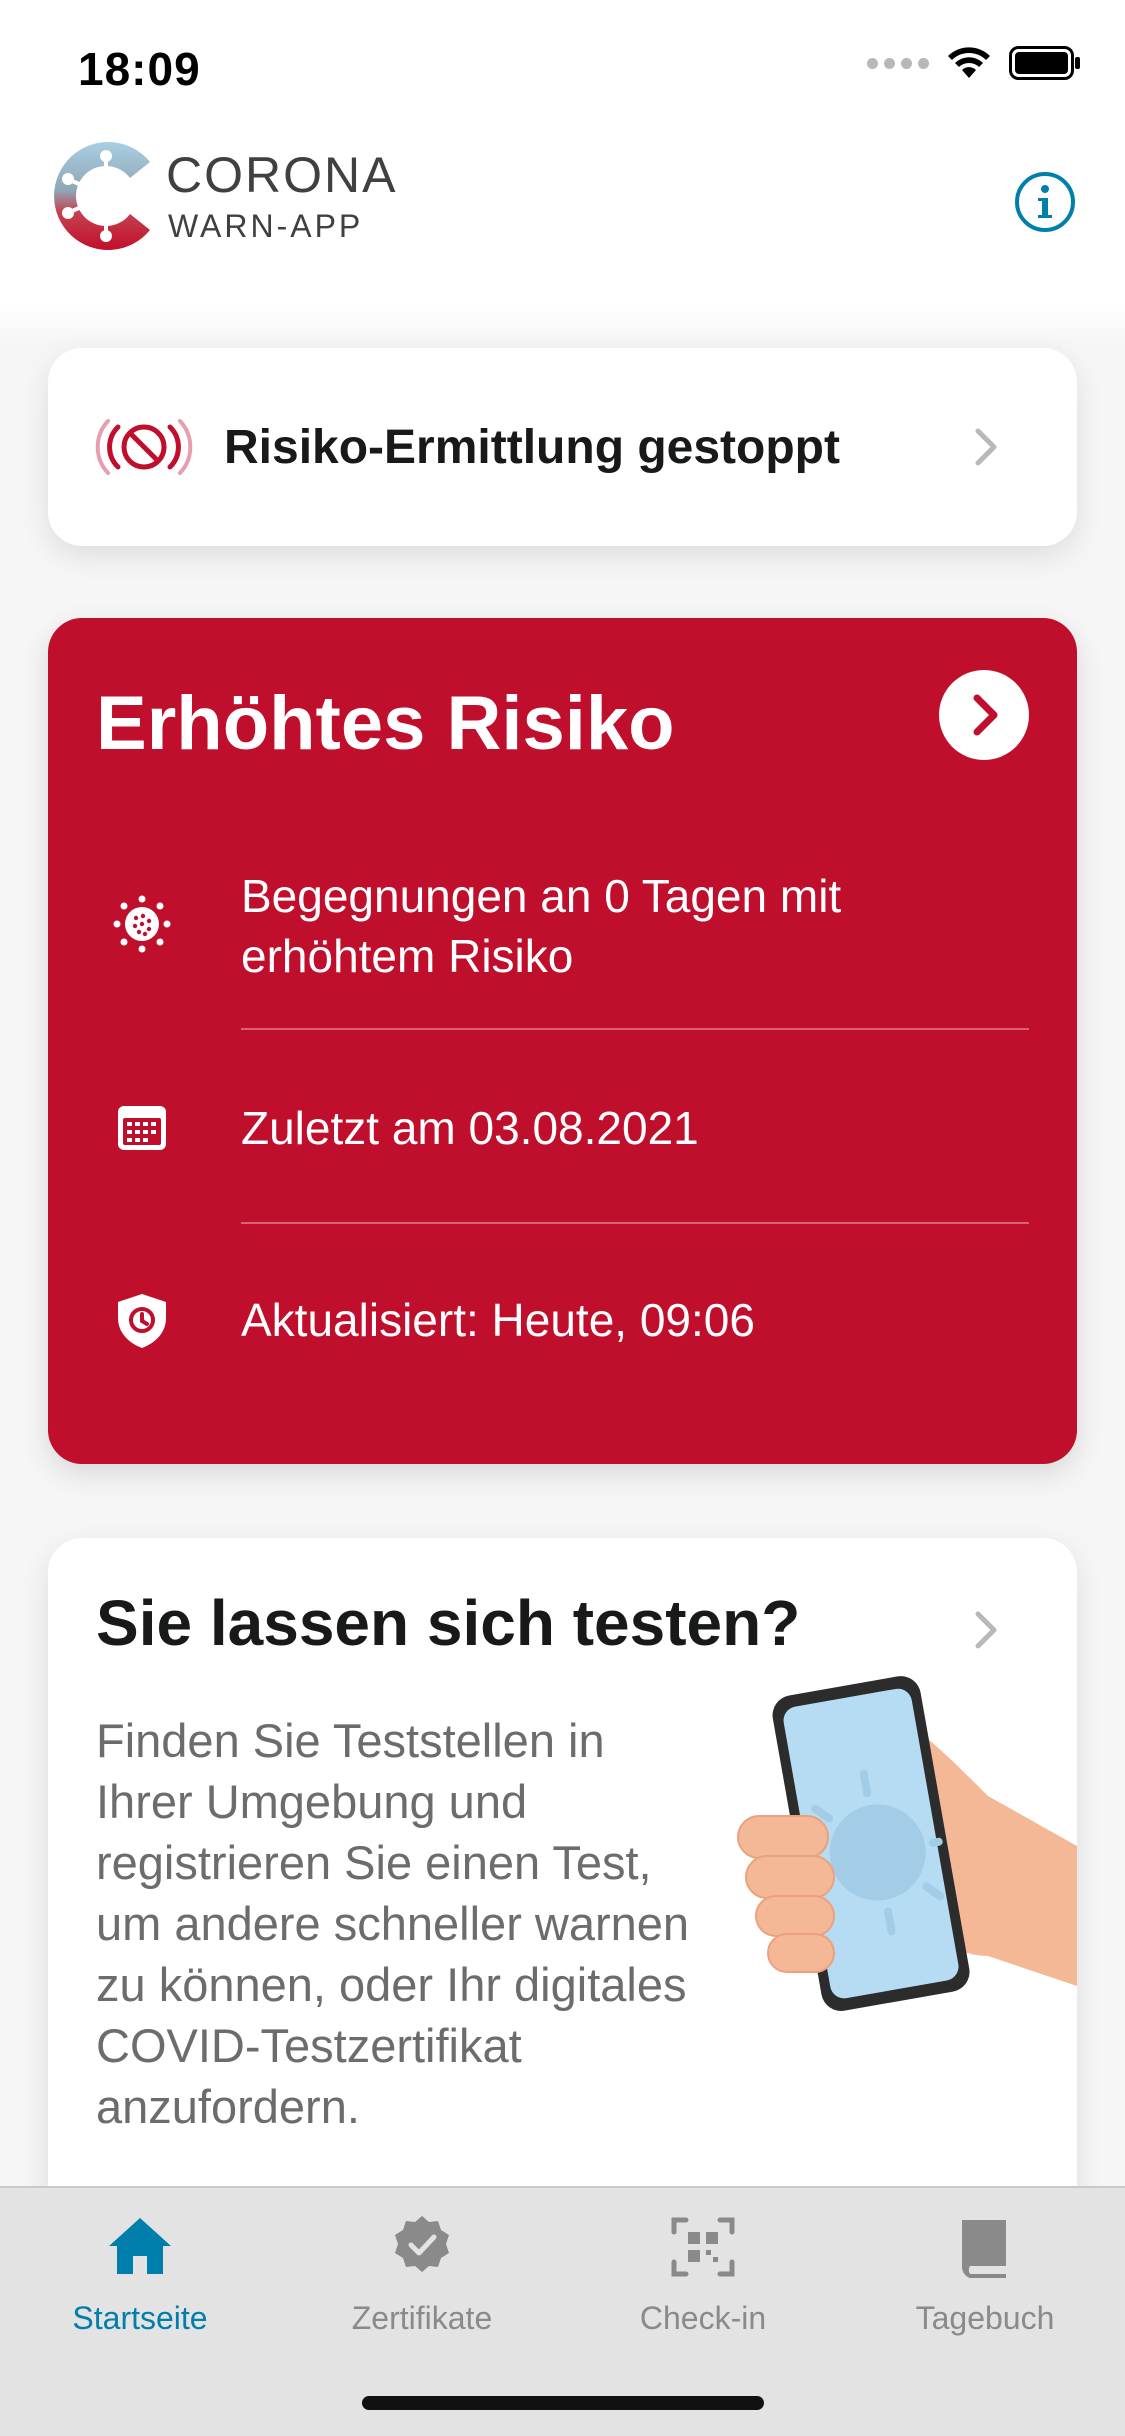  I want to click on tab-label: Check-in, so click(703, 2318).